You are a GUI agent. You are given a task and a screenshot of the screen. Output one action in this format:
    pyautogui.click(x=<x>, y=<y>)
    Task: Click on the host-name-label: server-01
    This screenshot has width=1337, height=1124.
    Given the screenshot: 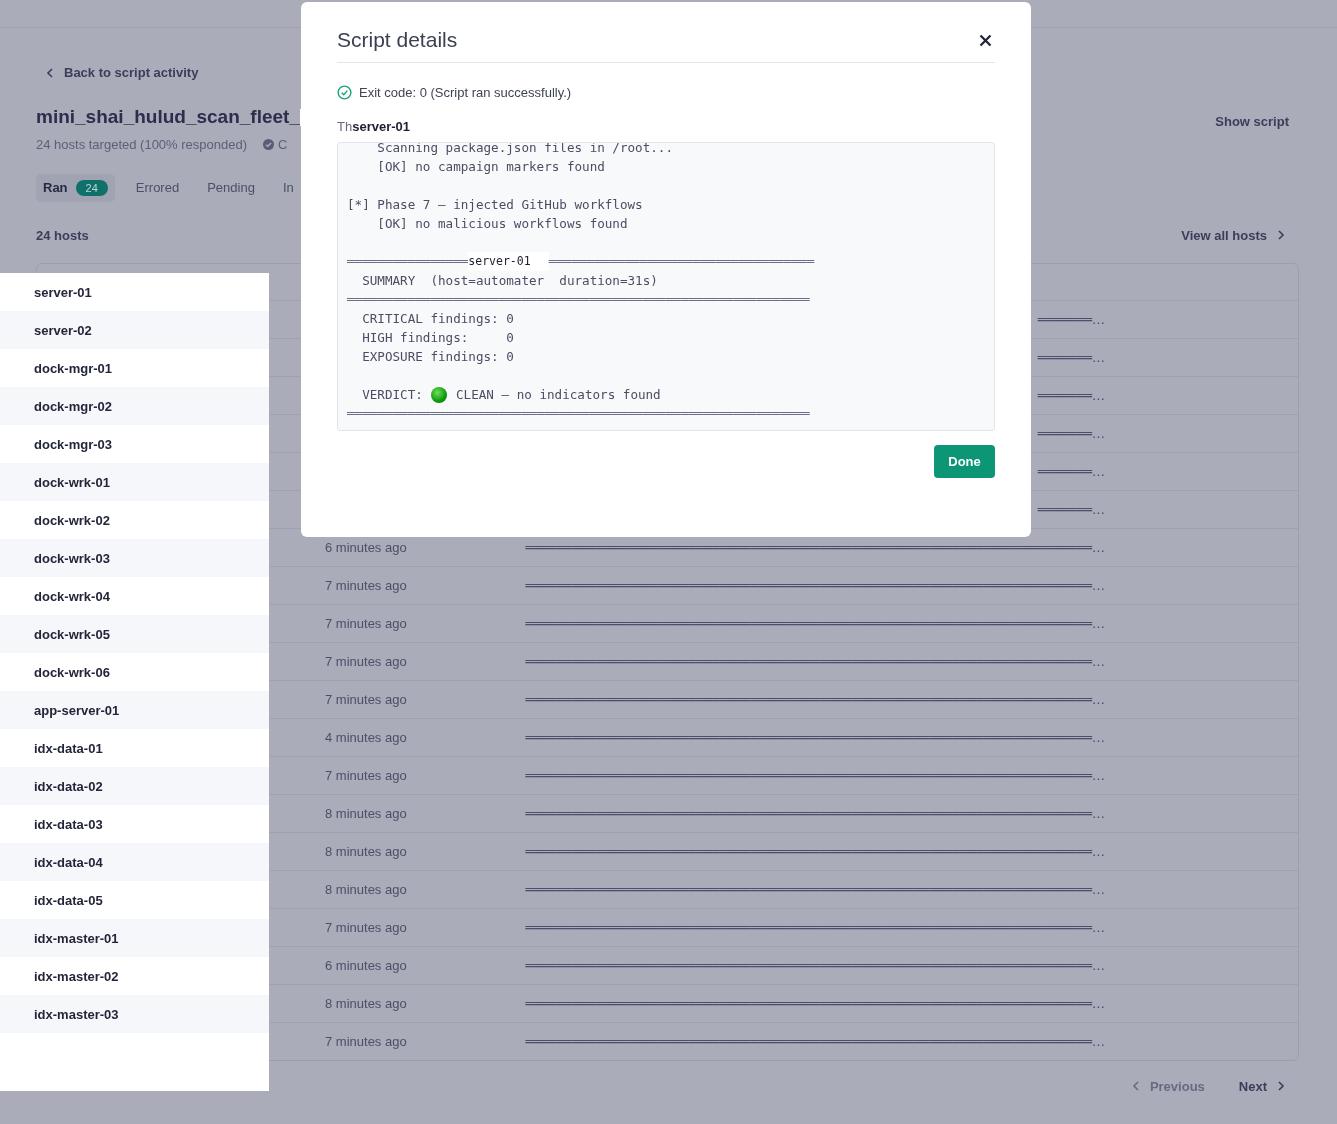 What is the action you would take?
    pyautogui.click(x=381, y=126)
    